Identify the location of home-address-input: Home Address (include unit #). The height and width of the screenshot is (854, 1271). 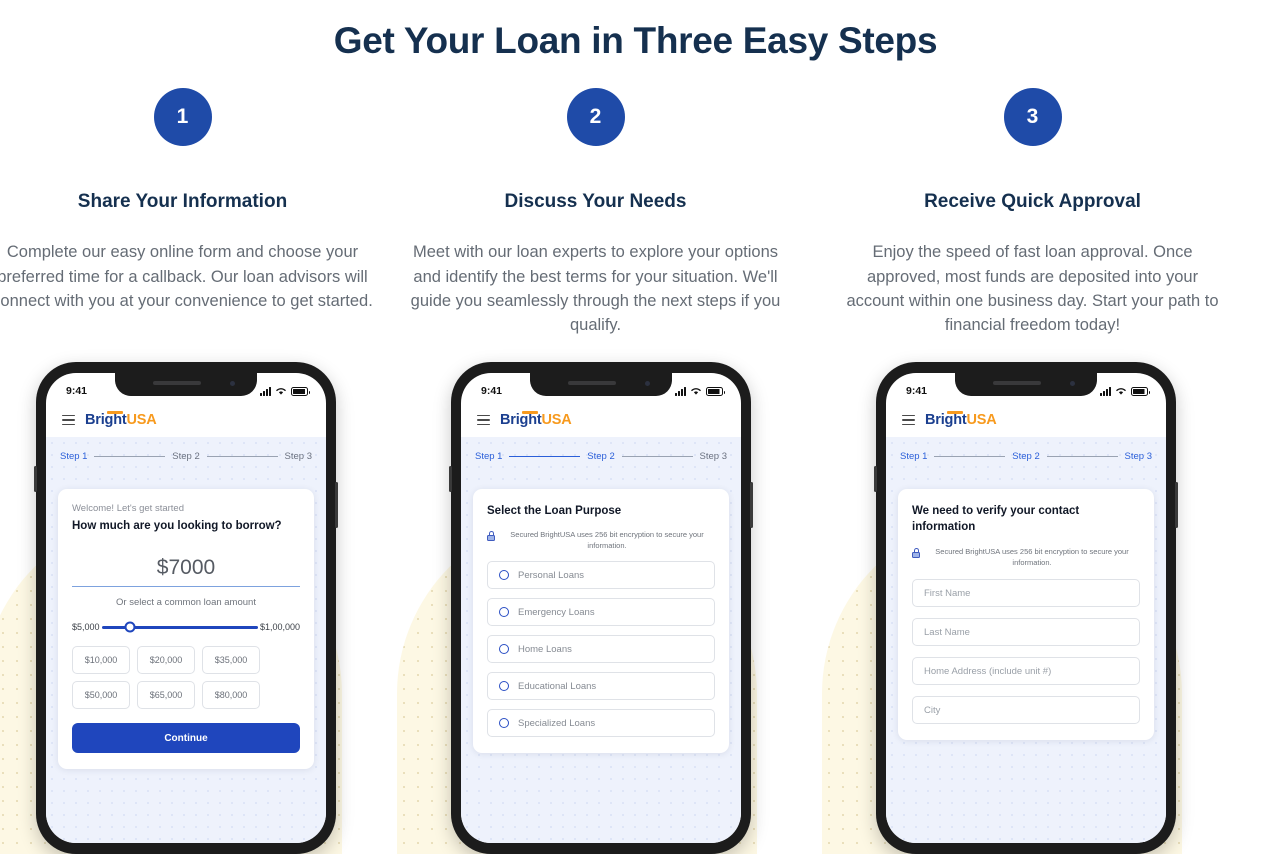
(1026, 671).